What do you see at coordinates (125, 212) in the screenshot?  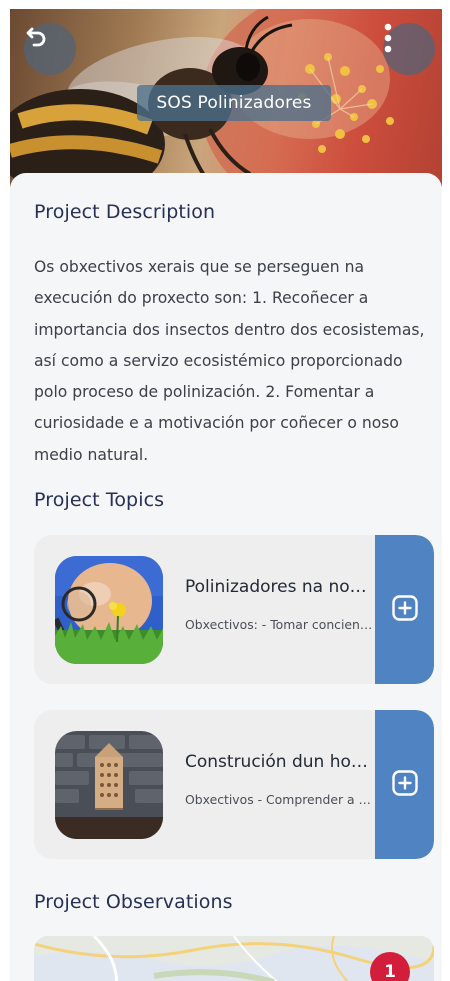 I see `description-heading: Project Description` at bounding box center [125, 212].